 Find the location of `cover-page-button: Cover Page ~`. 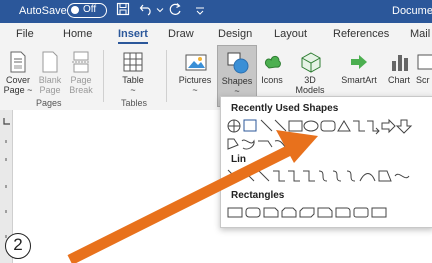

cover-page-button: Cover Page ~ is located at coordinates (18, 73).